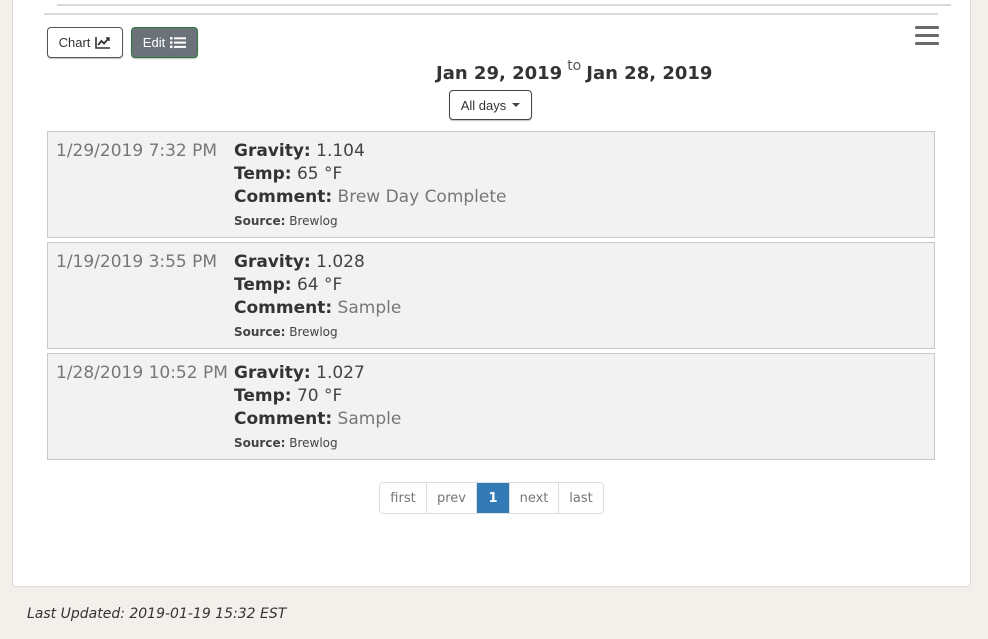  What do you see at coordinates (340, 373) in the screenshot?
I see `gravity-value: 1.027` at bounding box center [340, 373].